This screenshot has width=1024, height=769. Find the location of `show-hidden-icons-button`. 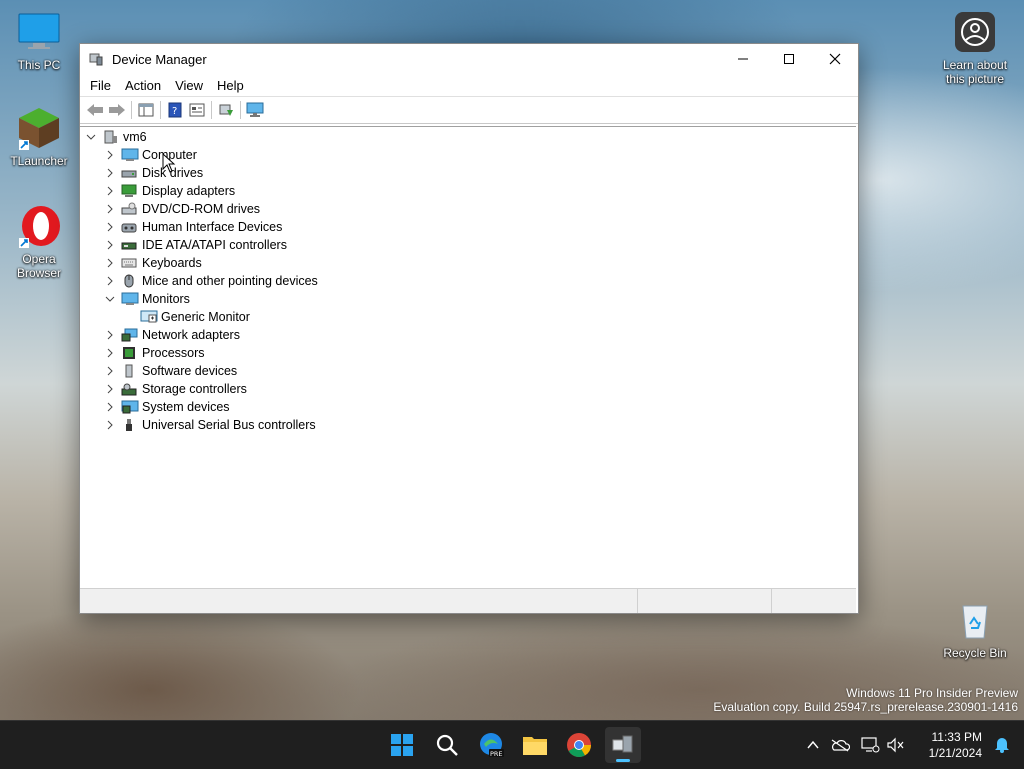

show-hidden-icons-button is located at coordinates (813, 745).